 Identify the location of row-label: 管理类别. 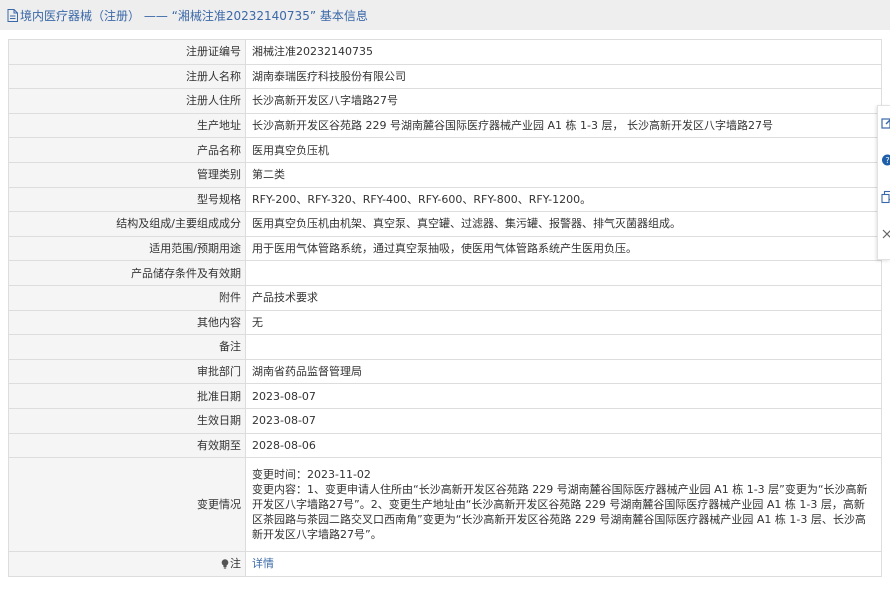
(127, 174).